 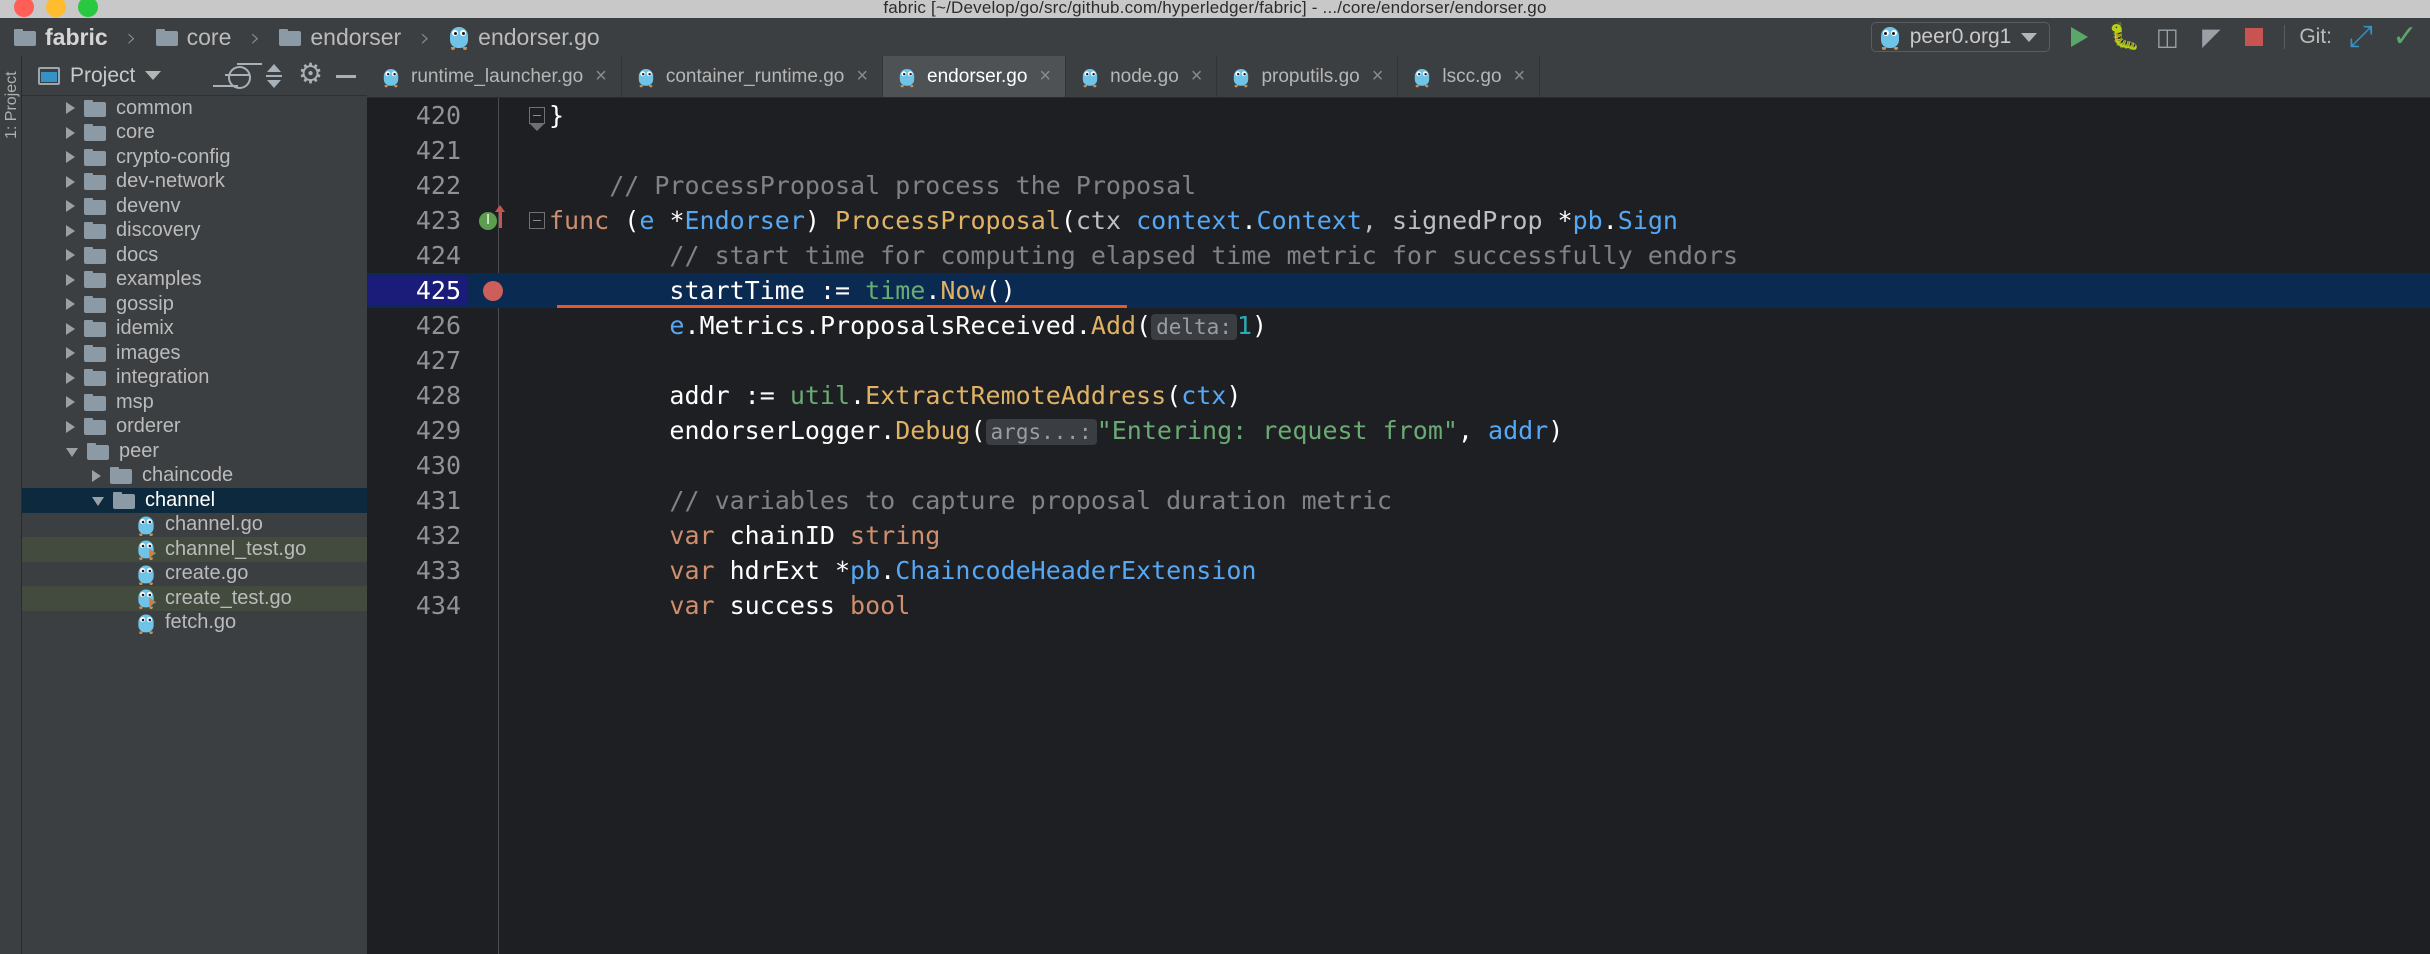 I want to click on code-line-425: 425 startTime := time.Now(), so click(x=1398, y=290).